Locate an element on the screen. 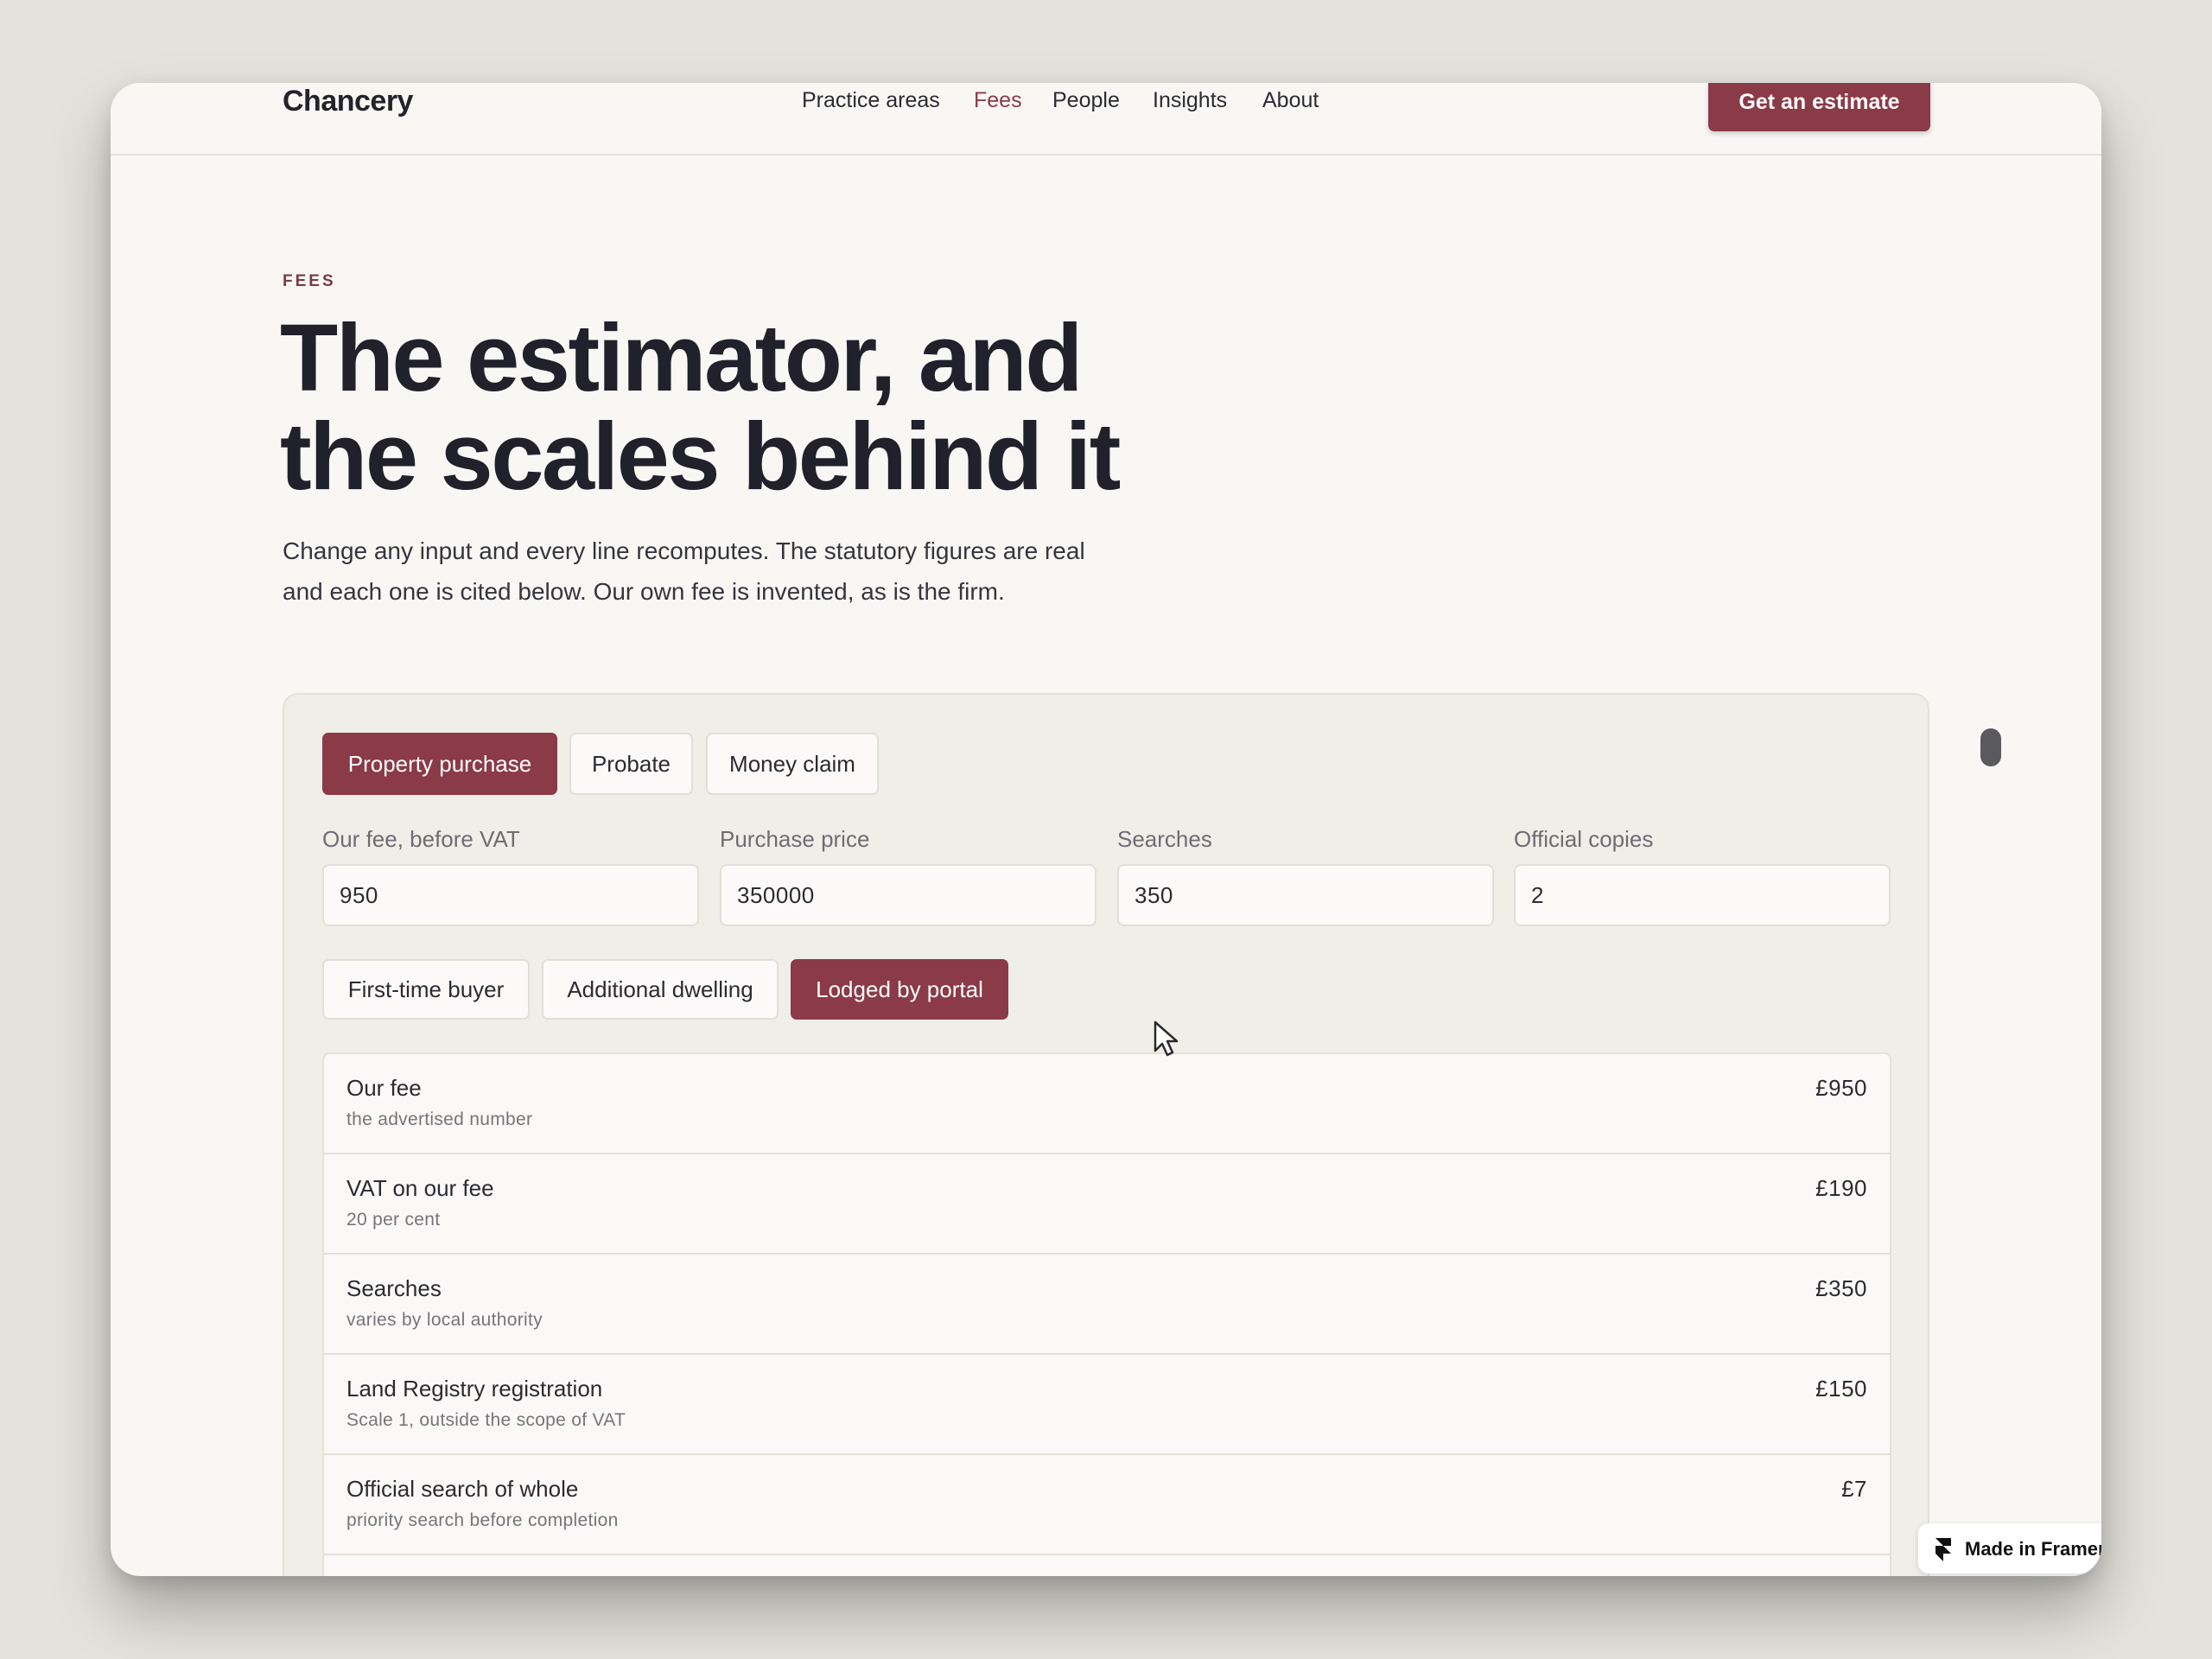  made-in-framer-label: Made in Framer is located at coordinates (2033, 1549).